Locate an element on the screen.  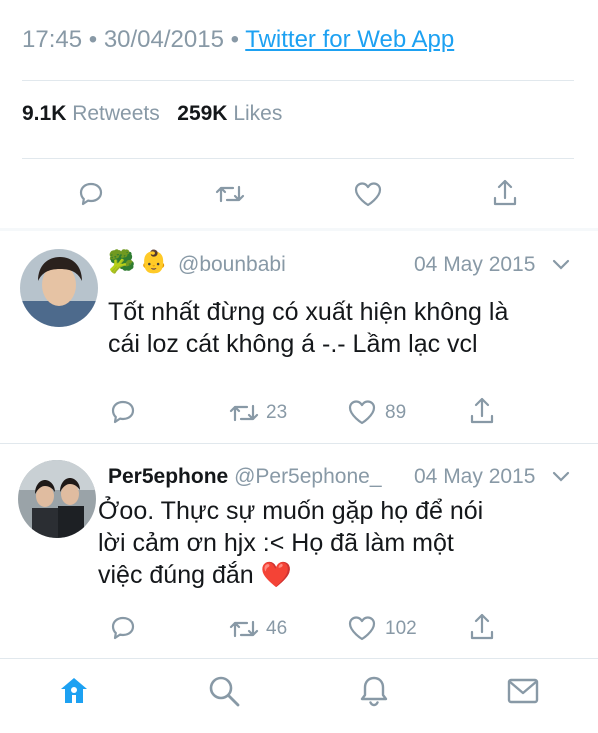
reply-text-line: Ởoo. Thực sự muốn gặp họ để nói is located at coordinates (291, 511).